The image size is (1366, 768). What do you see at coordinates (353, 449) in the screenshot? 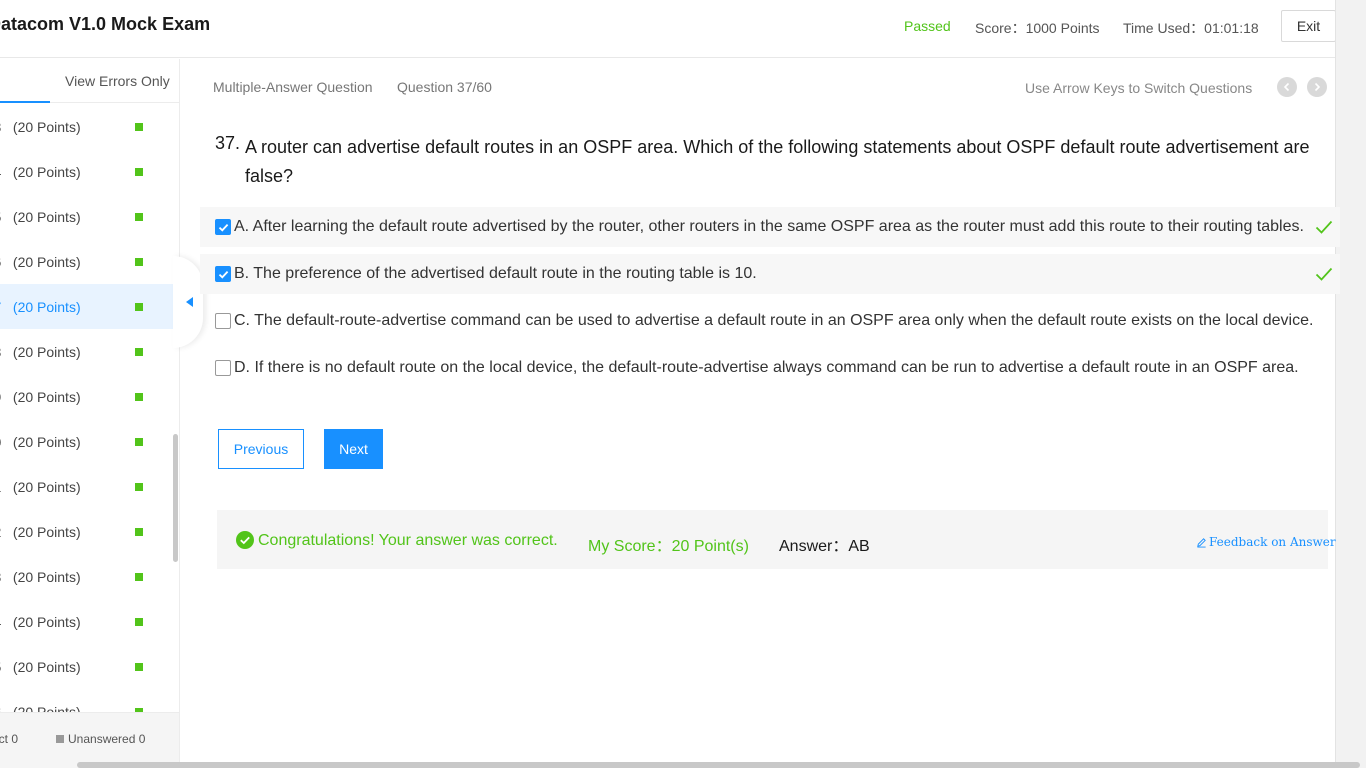
I see `next-button: Next` at bounding box center [353, 449].